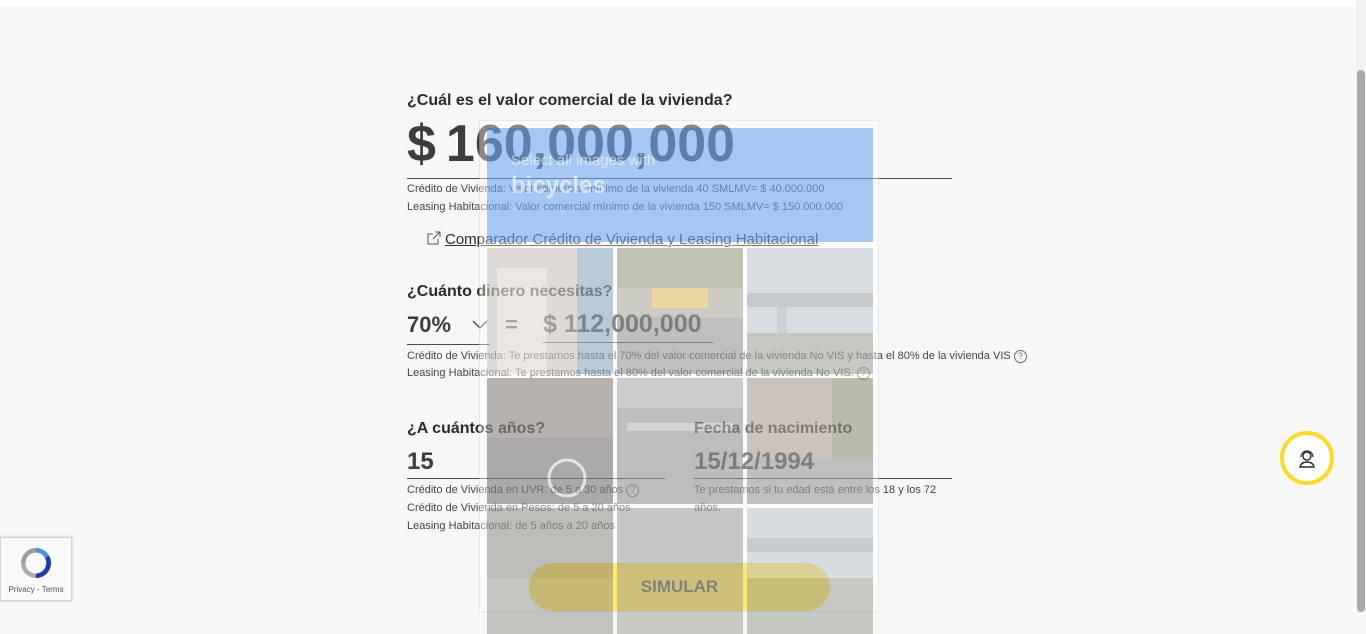 The width and height of the screenshot is (1366, 634). I want to click on recaptcha-badge: Privacy - Terms, so click(36, 569).